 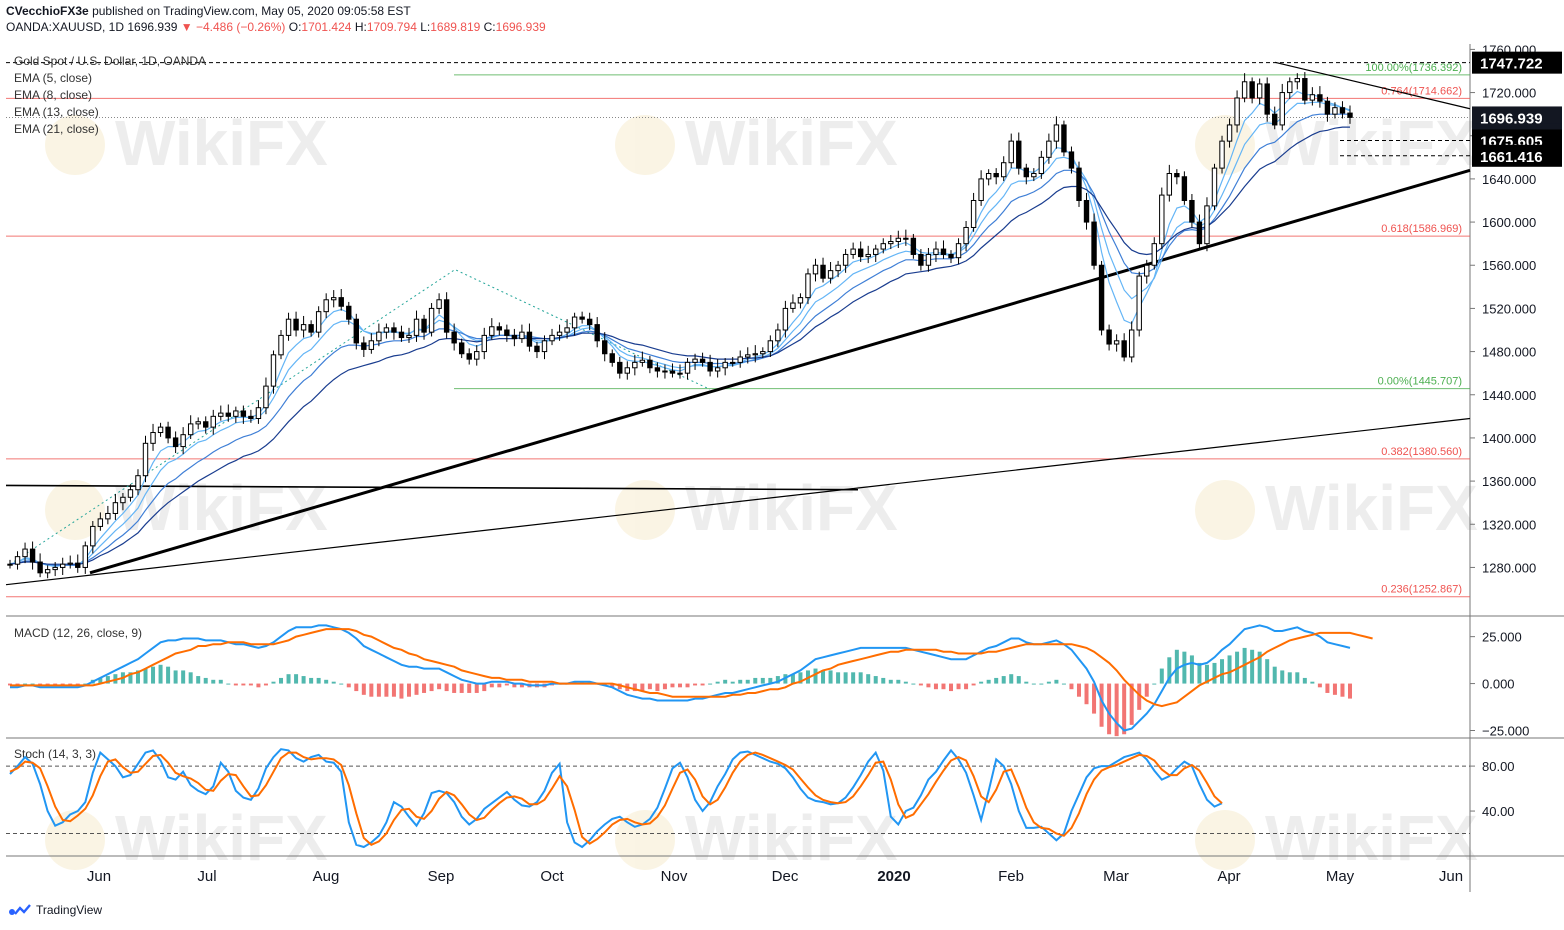 What do you see at coordinates (1413, 68) in the screenshot?
I see `fib-level-label: 100.00%(1736.392)` at bounding box center [1413, 68].